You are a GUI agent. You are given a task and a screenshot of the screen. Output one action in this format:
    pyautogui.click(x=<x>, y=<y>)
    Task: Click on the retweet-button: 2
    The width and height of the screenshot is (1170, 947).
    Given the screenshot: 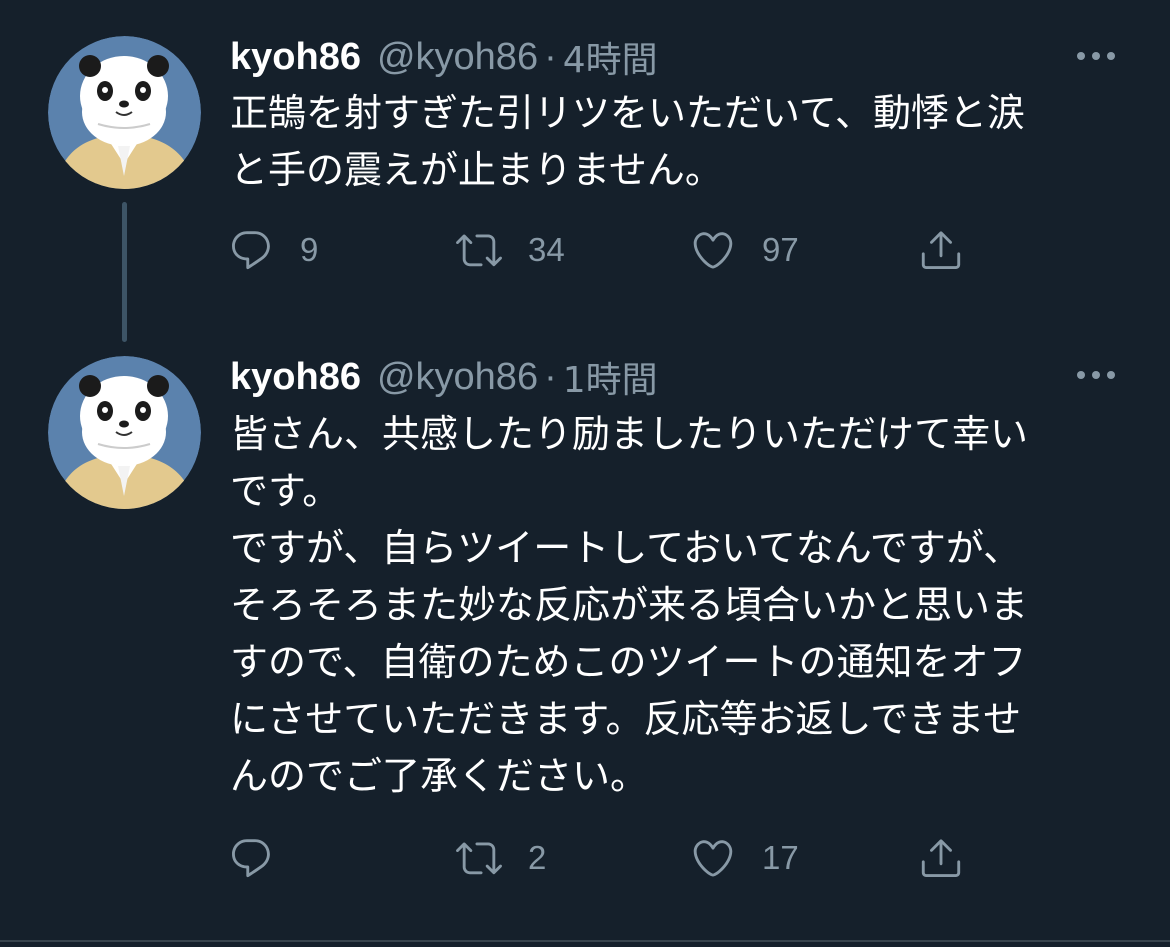 What is the action you would take?
    pyautogui.click(x=501, y=858)
    